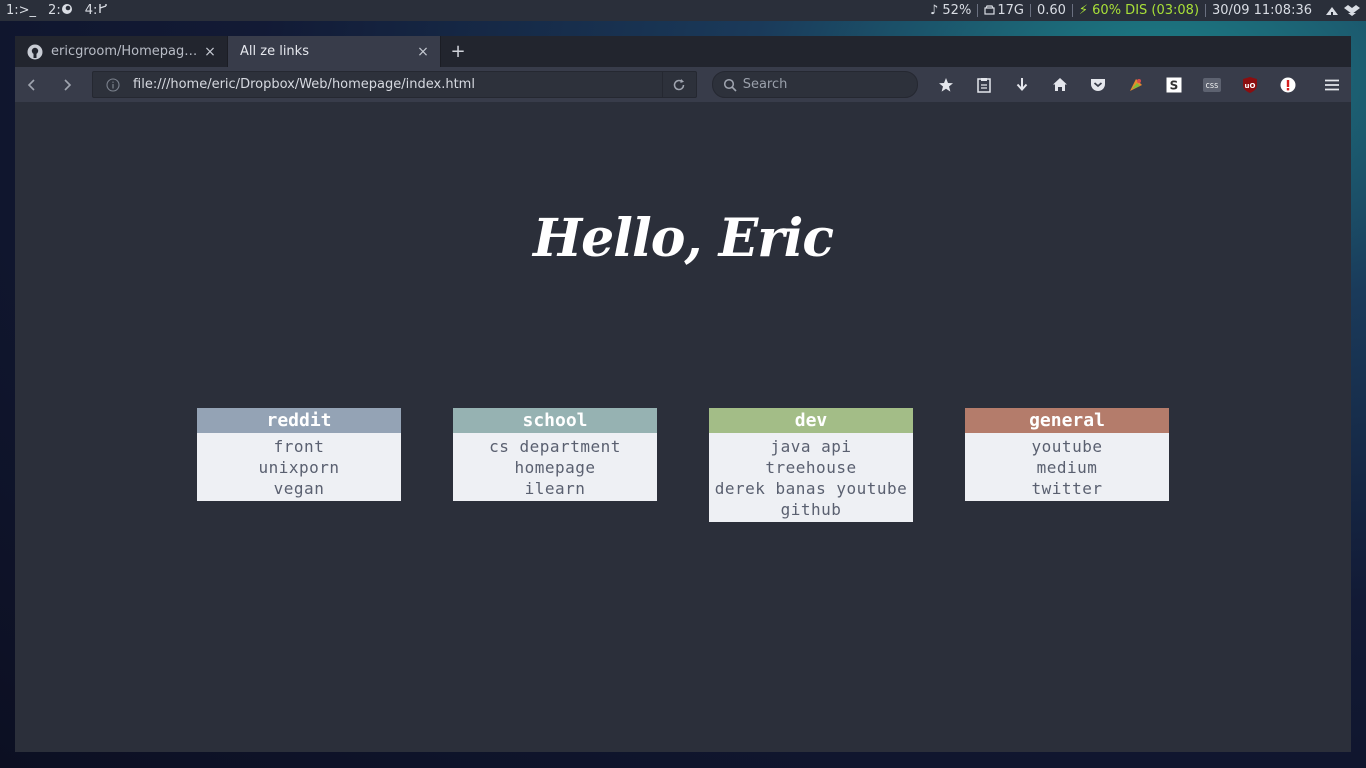 Image resolution: width=1366 pixels, height=768 pixels. What do you see at coordinates (951, 10) in the screenshot?
I see `volume-status: ♪ 52%` at bounding box center [951, 10].